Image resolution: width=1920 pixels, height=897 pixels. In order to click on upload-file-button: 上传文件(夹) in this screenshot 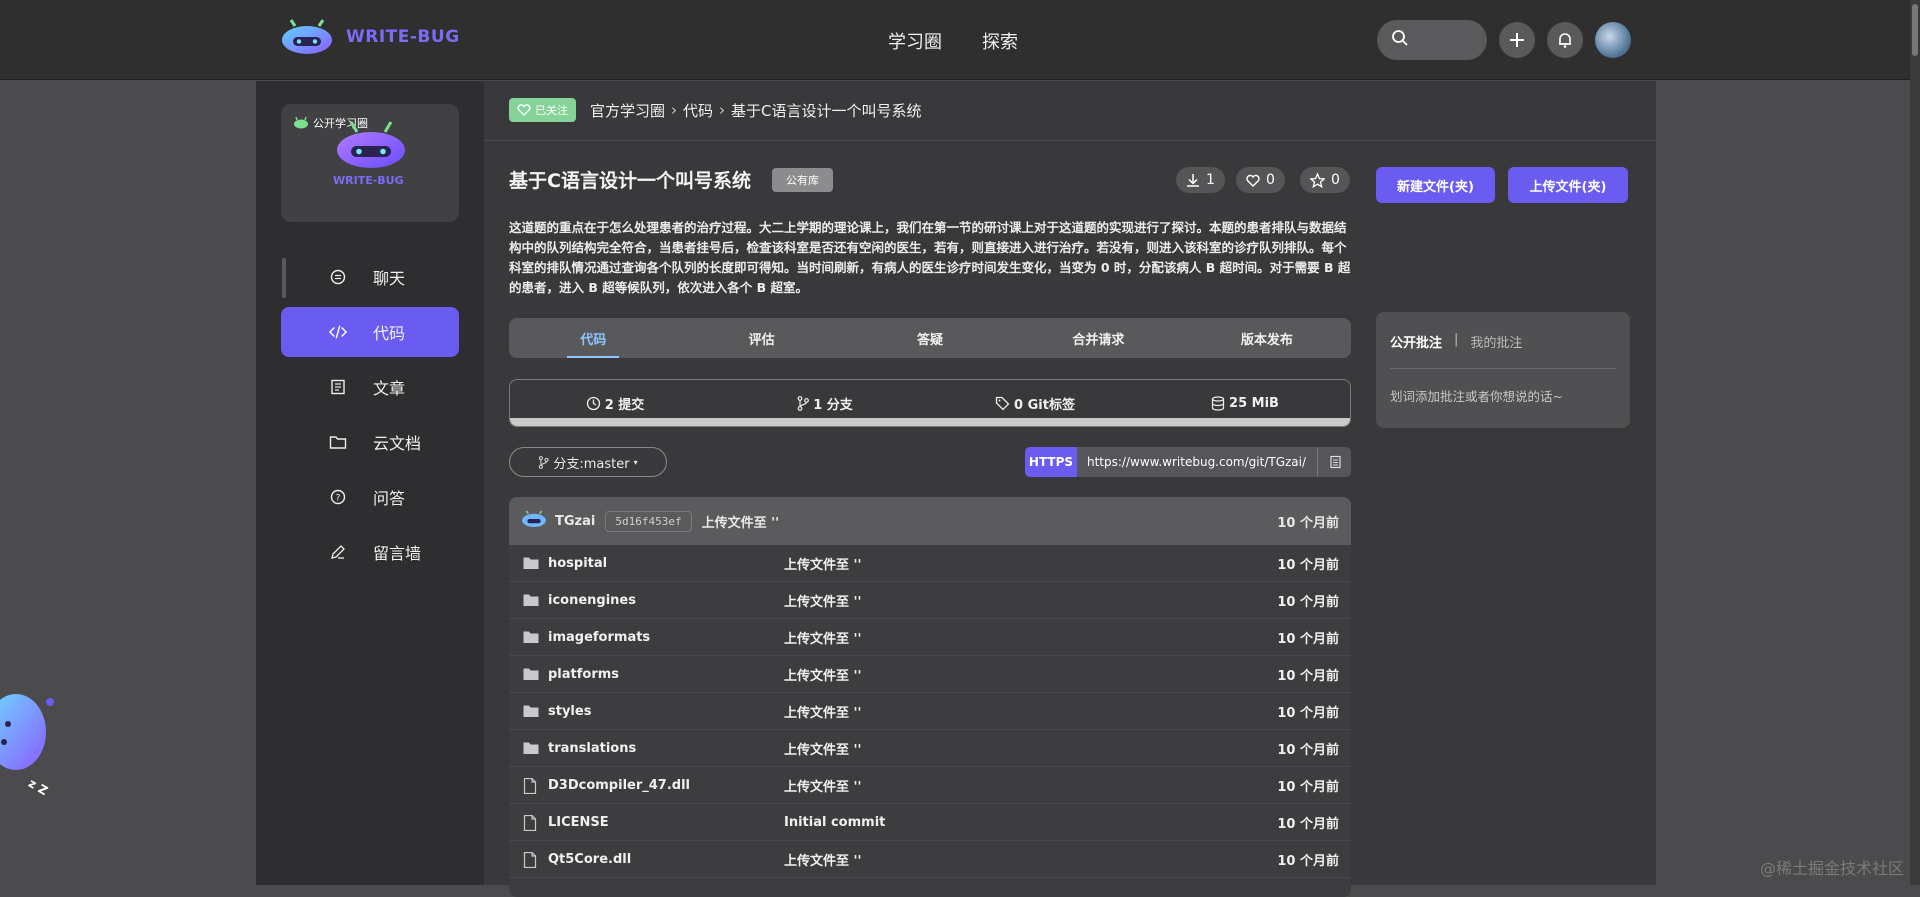, I will do `click(1568, 185)`.